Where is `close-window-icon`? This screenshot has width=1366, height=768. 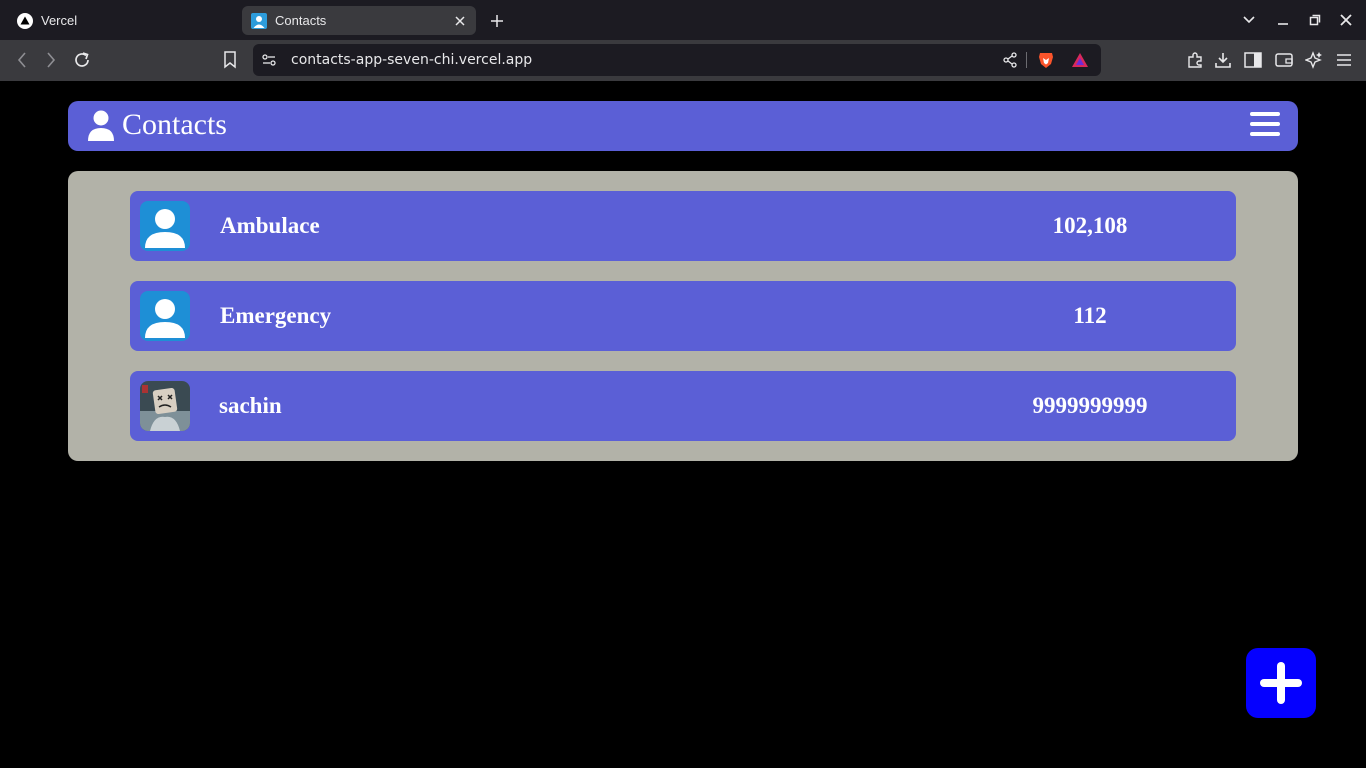 close-window-icon is located at coordinates (1346, 20).